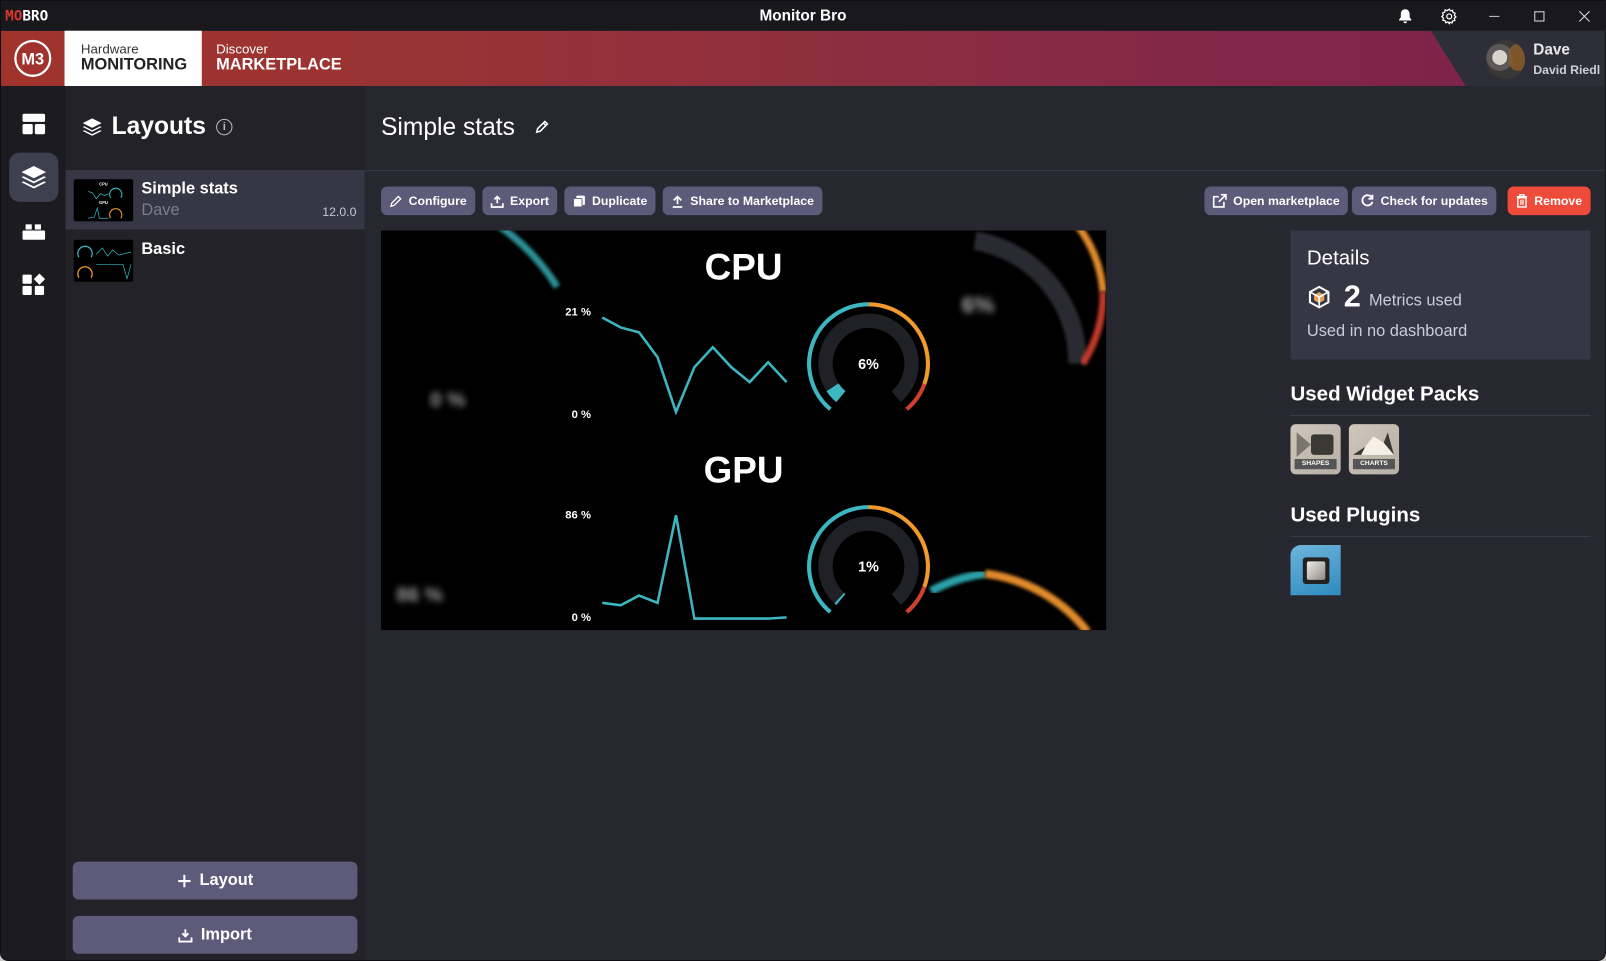 The height and width of the screenshot is (961, 1606). Describe the element at coordinates (1385, 394) in the screenshot. I see `widget-packs-heading: Used Widget Packs` at that location.